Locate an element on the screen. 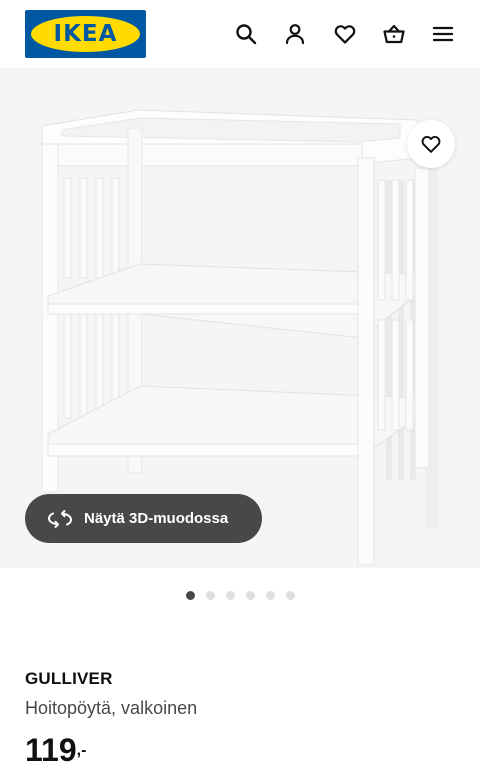  product-name: GULLIVER is located at coordinates (69, 678).